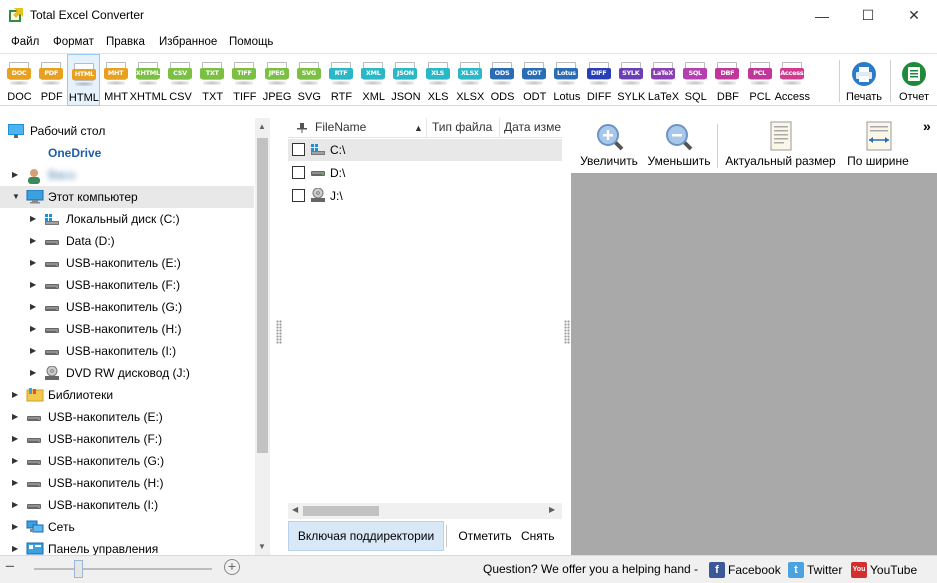 The width and height of the screenshot is (937, 583). What do you see at coordinates (262, 126) in the screenshot?
I see `scroll-up-icon: ▲` at bounding box center [262, 126].